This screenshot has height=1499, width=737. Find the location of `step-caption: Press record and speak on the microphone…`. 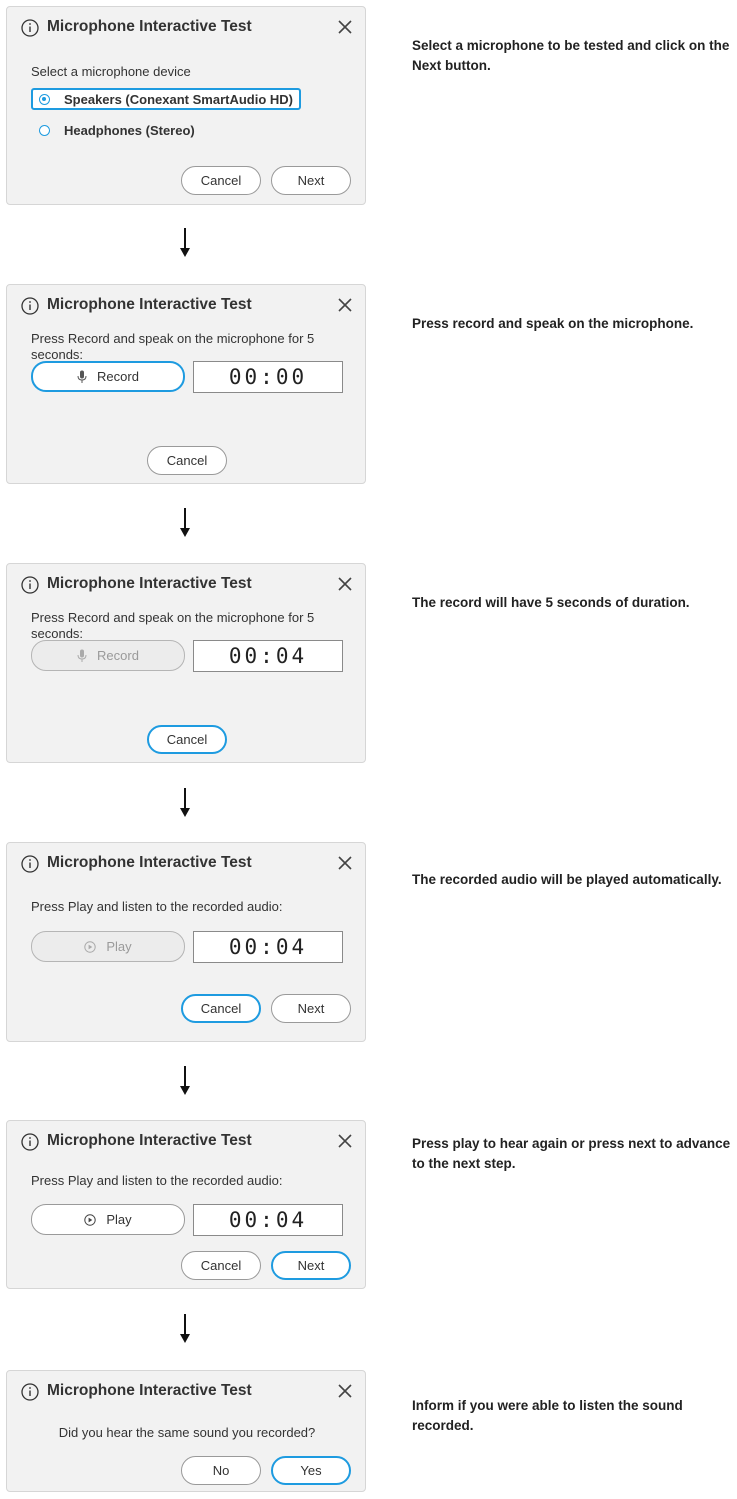

step-caption: Press record and speak on the microphone… is located at coordinates (553, 323).